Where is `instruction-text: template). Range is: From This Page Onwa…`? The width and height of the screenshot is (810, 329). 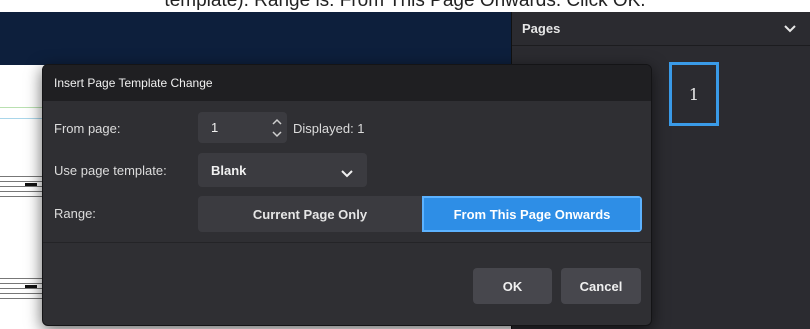
instruction-text: template). Range is: From This Page Onwa… is located at coordinates (405, 5).